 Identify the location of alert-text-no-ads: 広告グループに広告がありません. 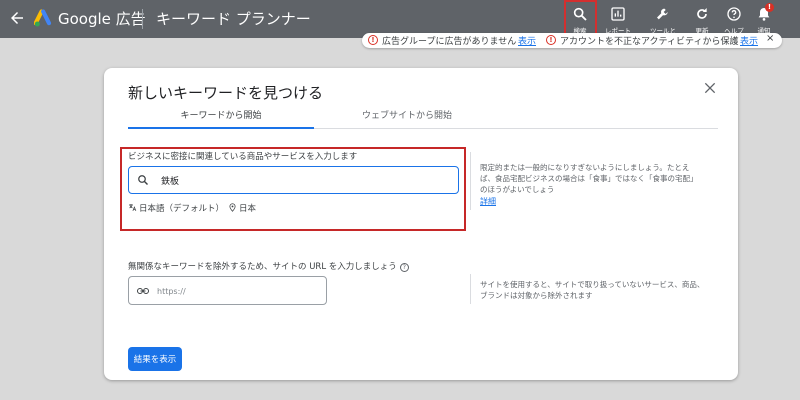
(449, 42).